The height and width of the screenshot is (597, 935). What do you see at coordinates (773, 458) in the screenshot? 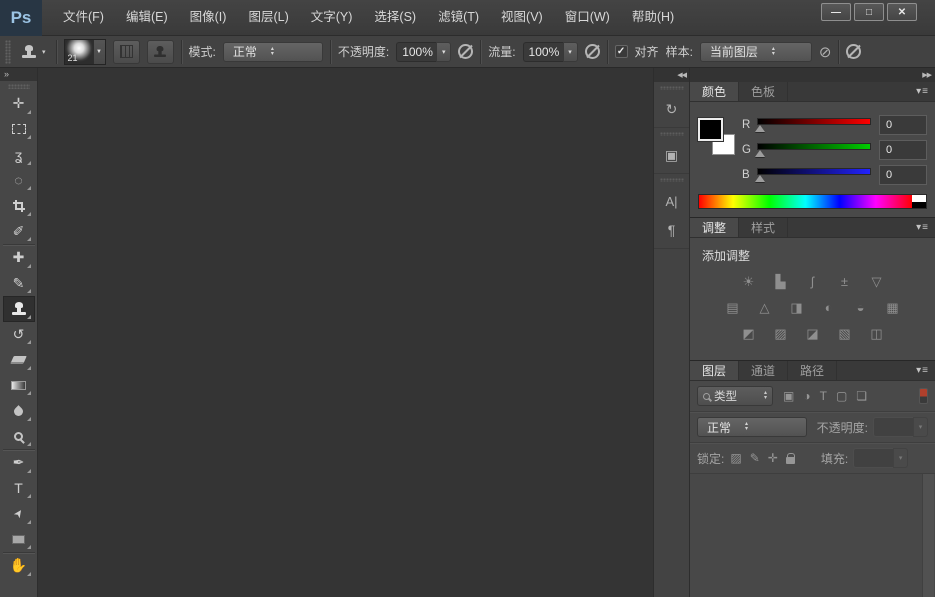
I see `lock-position-icon: ✛` at bounding box center [773, 458].